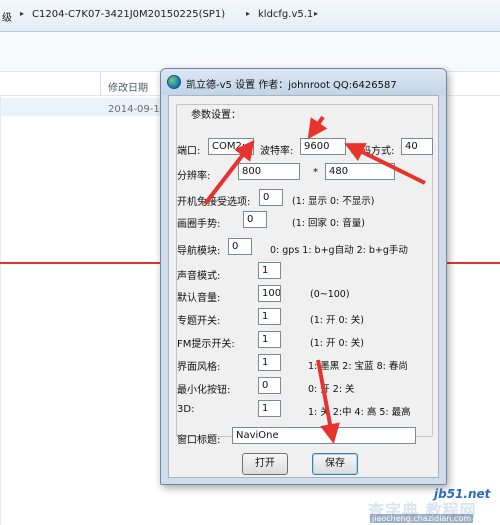  I want to click on watermark-url: jiaocheng.chazidian.com, so click(422, 518).